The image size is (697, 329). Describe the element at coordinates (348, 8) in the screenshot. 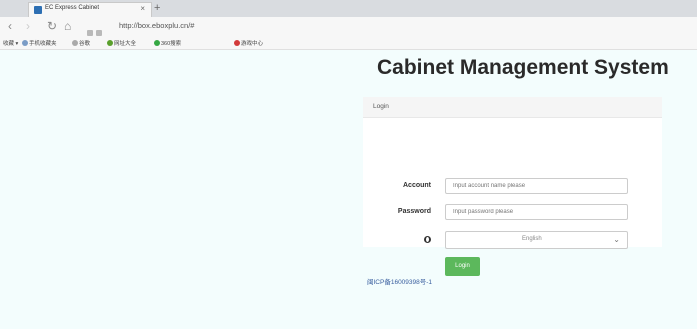

I see `browser-tab-bar: EC Express Cabinet × +` at that location.